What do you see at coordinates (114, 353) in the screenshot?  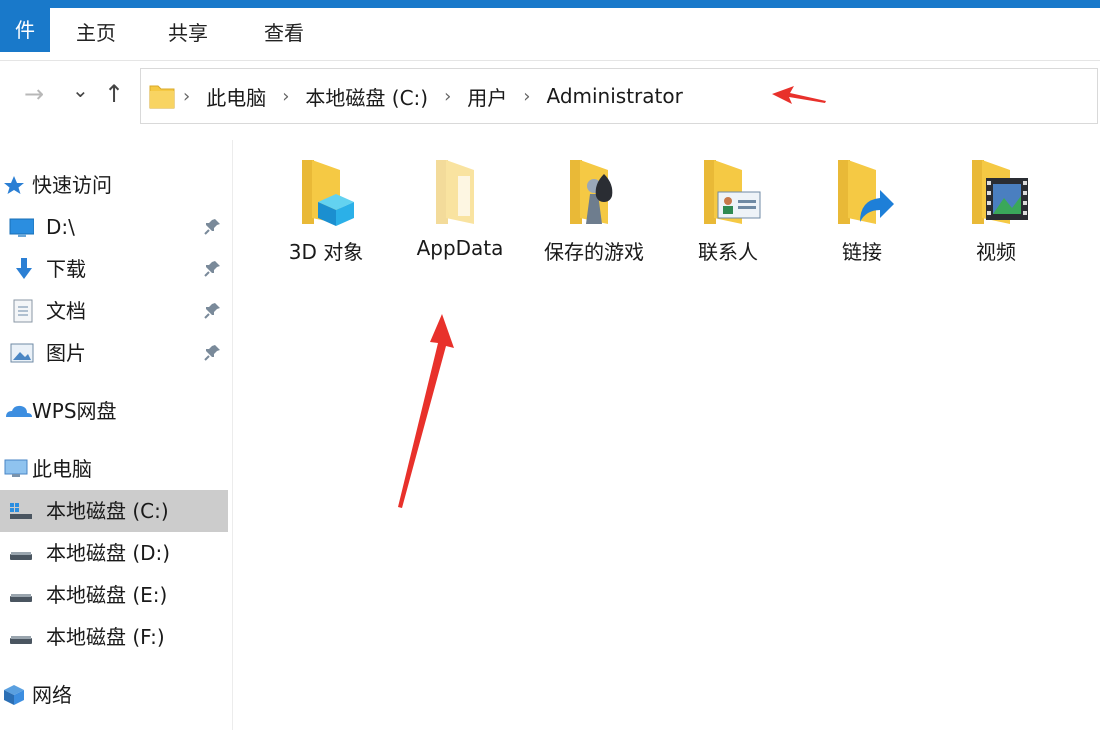 I see `sidebar-item-pictures: 图片` at bounding box center [114, 353].